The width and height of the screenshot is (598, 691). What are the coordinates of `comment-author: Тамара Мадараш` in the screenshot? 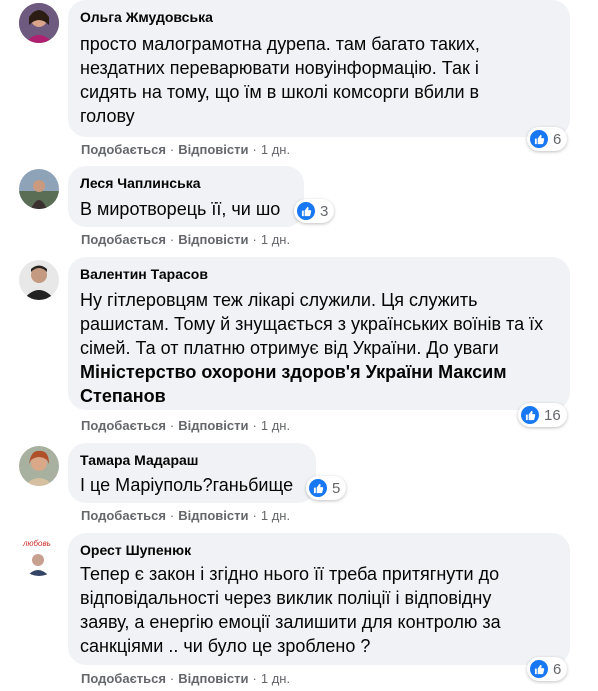 It's located at (139, 460).